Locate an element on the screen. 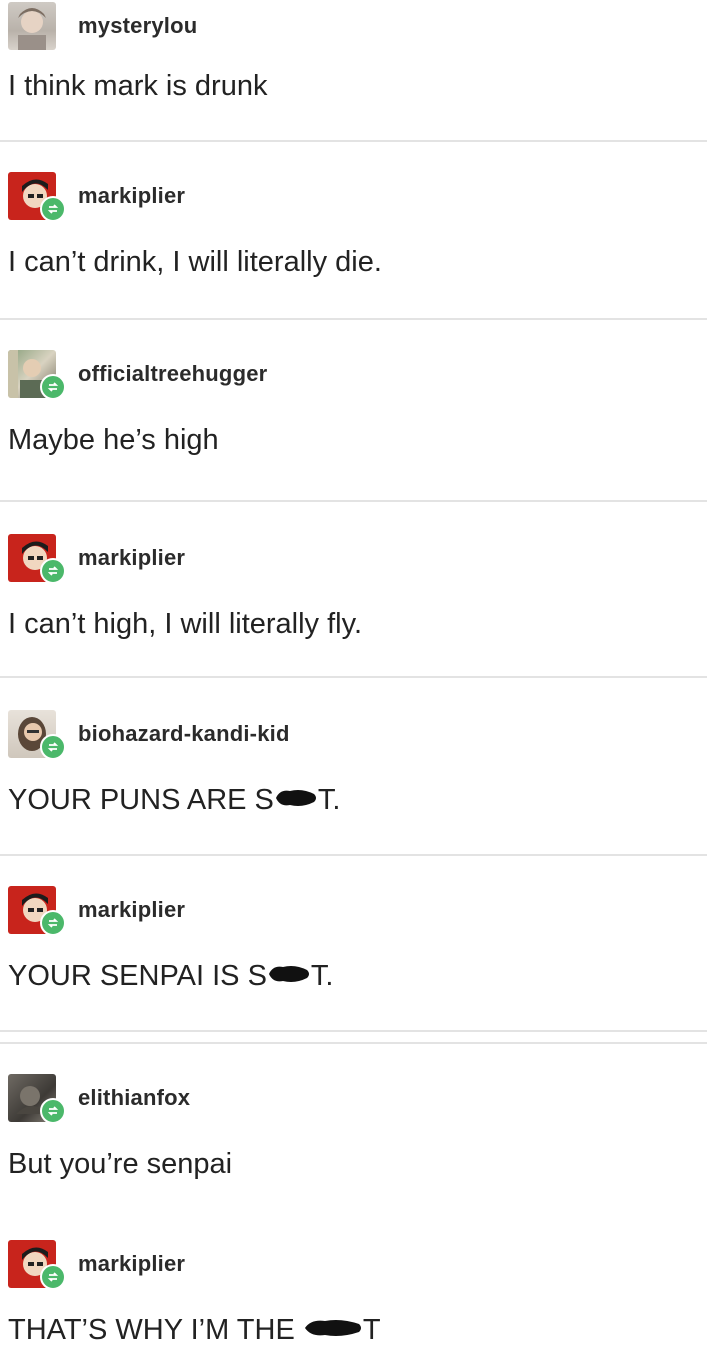  post-text: YOUR SENPAI IS S T. is located at coordinates (170, 977).